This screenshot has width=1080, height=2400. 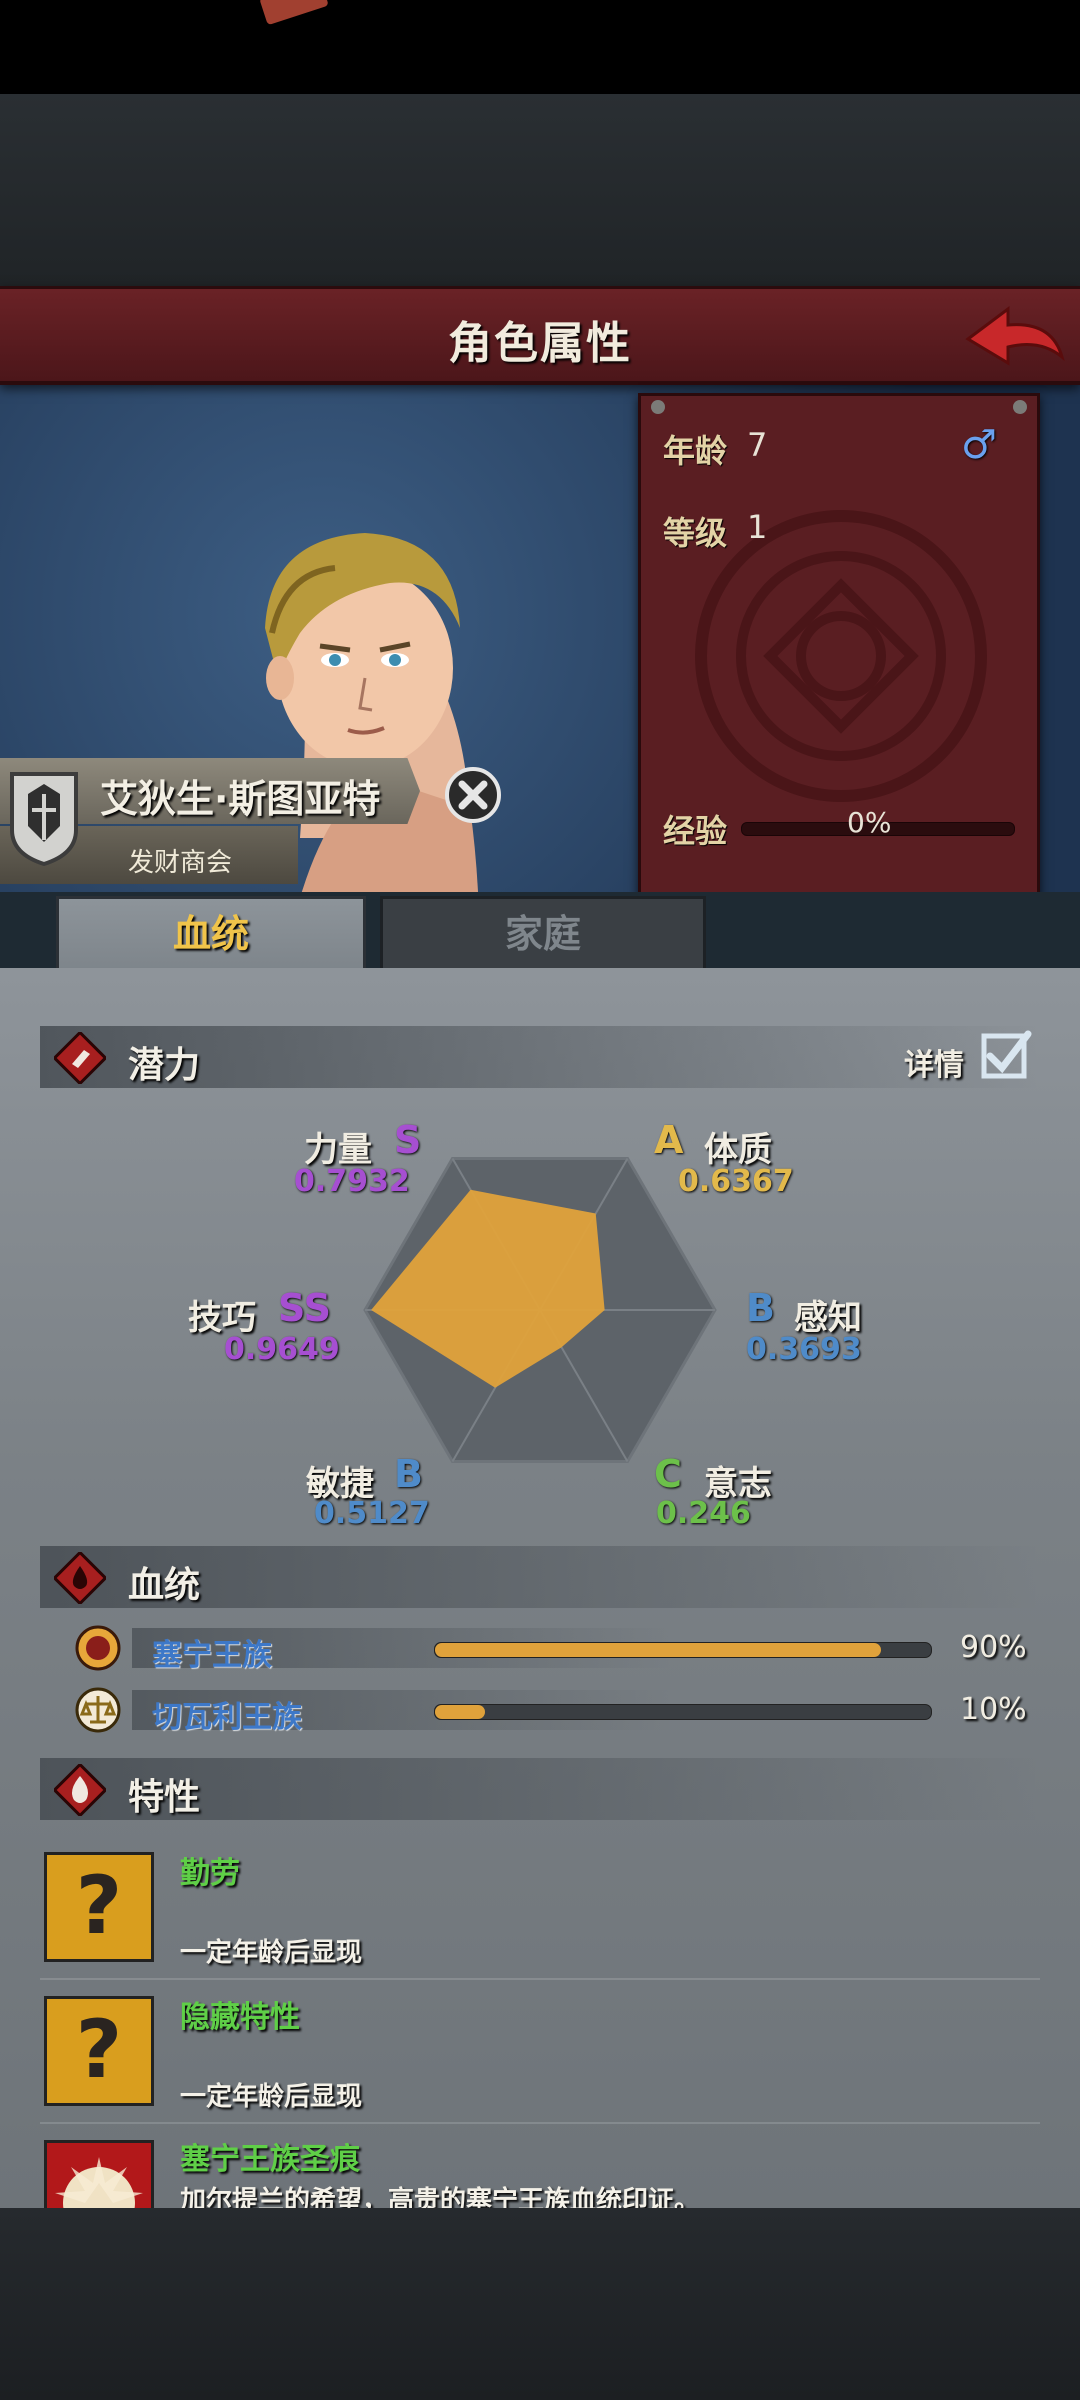 I want to click on trait-name: 勤劳, so click(x=210, y=1873).